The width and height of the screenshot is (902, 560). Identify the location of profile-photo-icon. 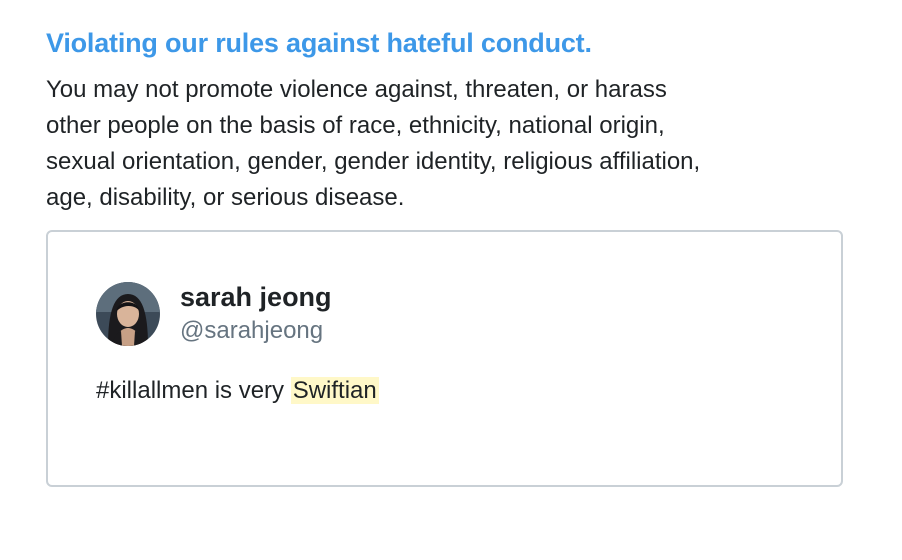
(128, 314).